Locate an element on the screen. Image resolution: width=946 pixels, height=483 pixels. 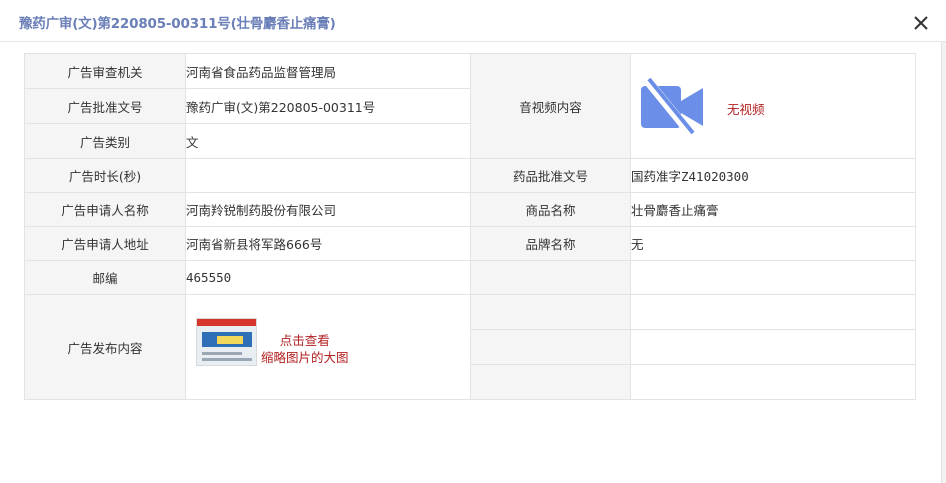
dialog-title: 豫药广审(文)第220805-00311号(壮骨麝香止痛膏) is located at coordinates (177, 24).